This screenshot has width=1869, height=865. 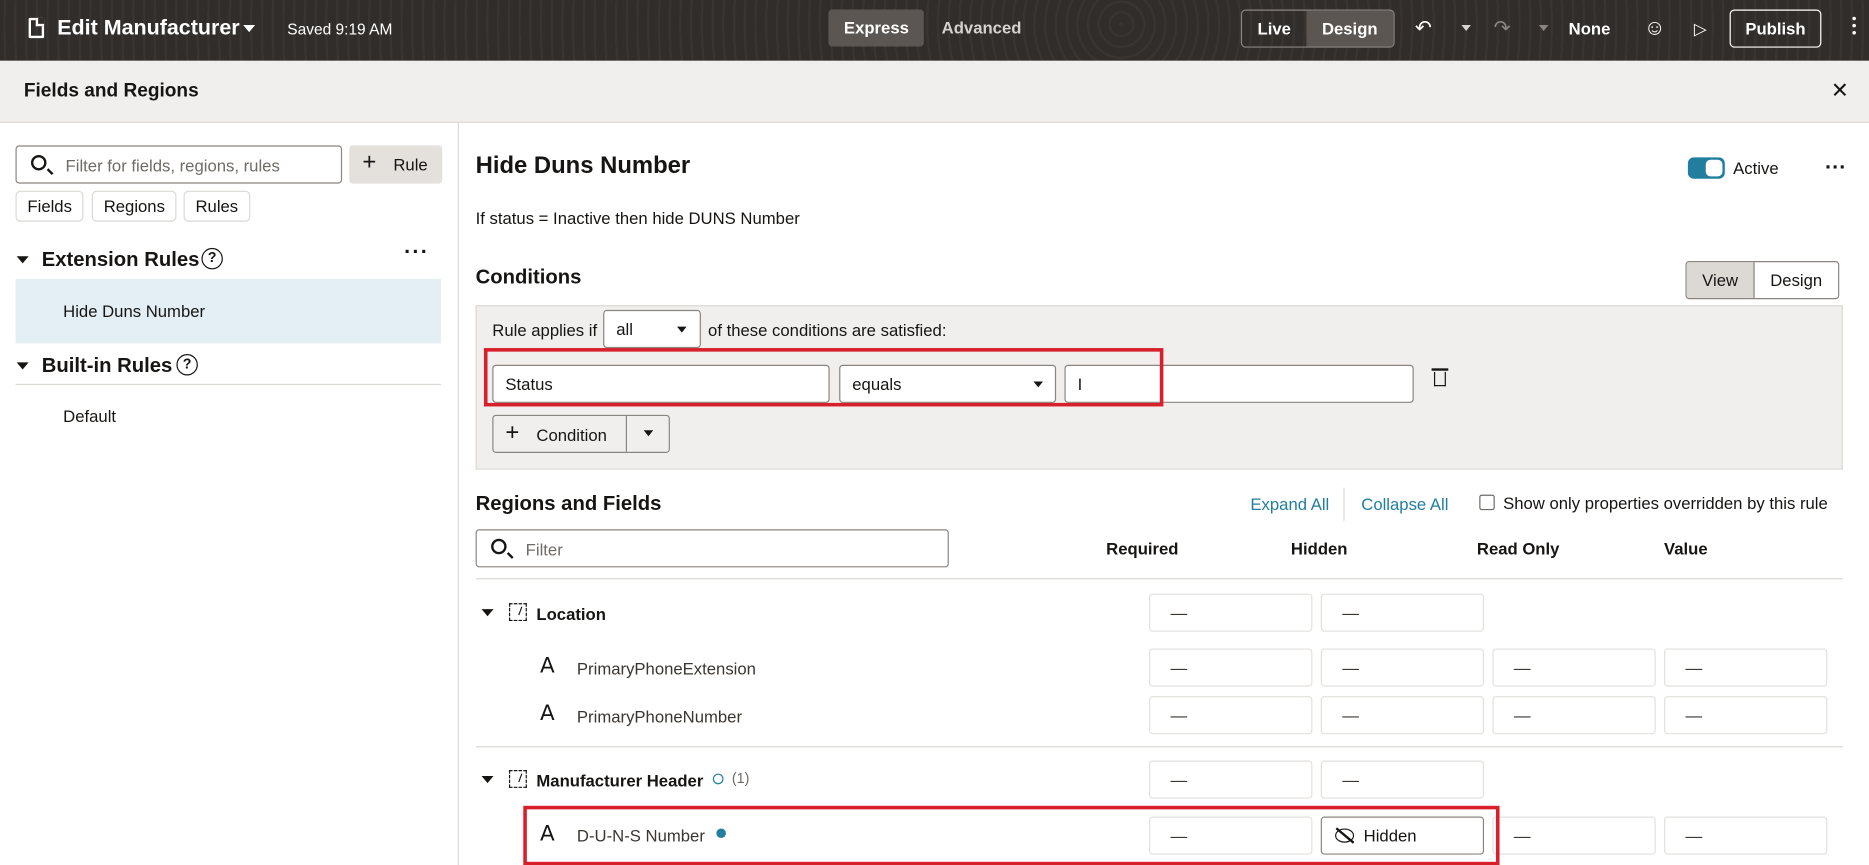 I want to click on rule-item-label: Hide Duns Number, so click(x=134, y=311).